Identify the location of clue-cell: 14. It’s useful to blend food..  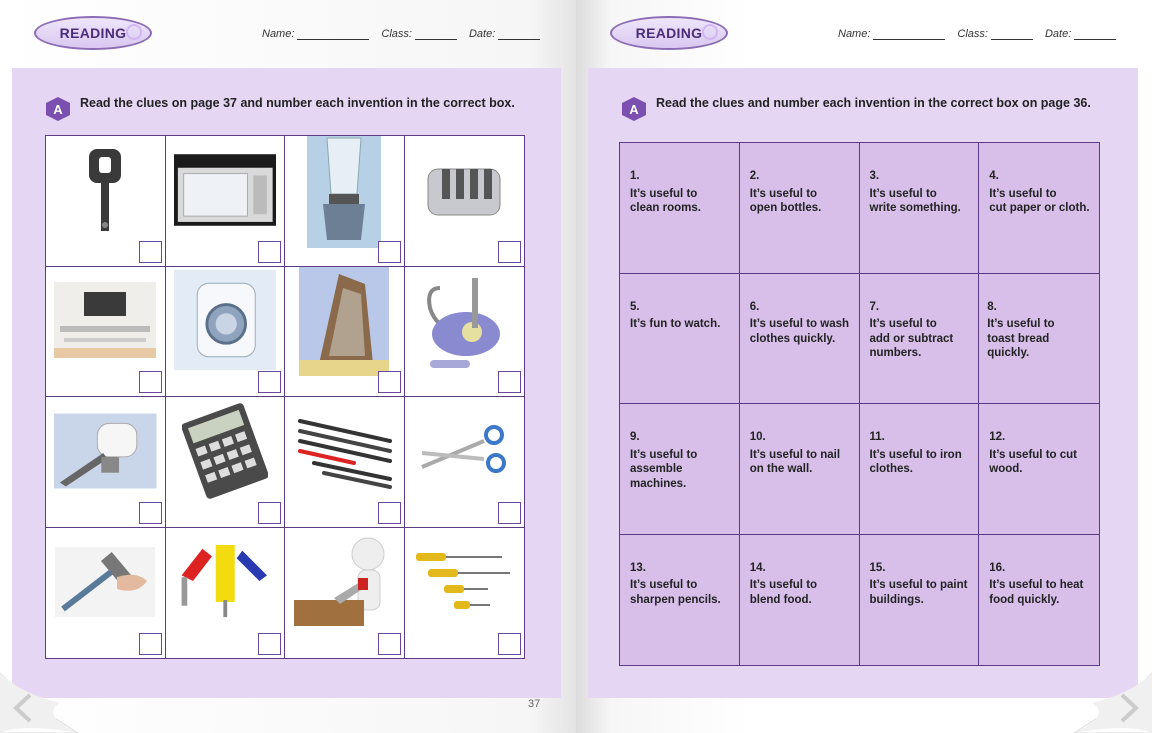
(800, 599).